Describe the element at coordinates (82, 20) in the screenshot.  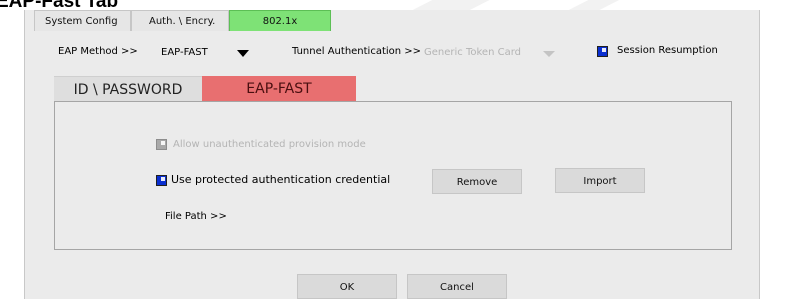
I see `tab-system-config: System Config` at that location.